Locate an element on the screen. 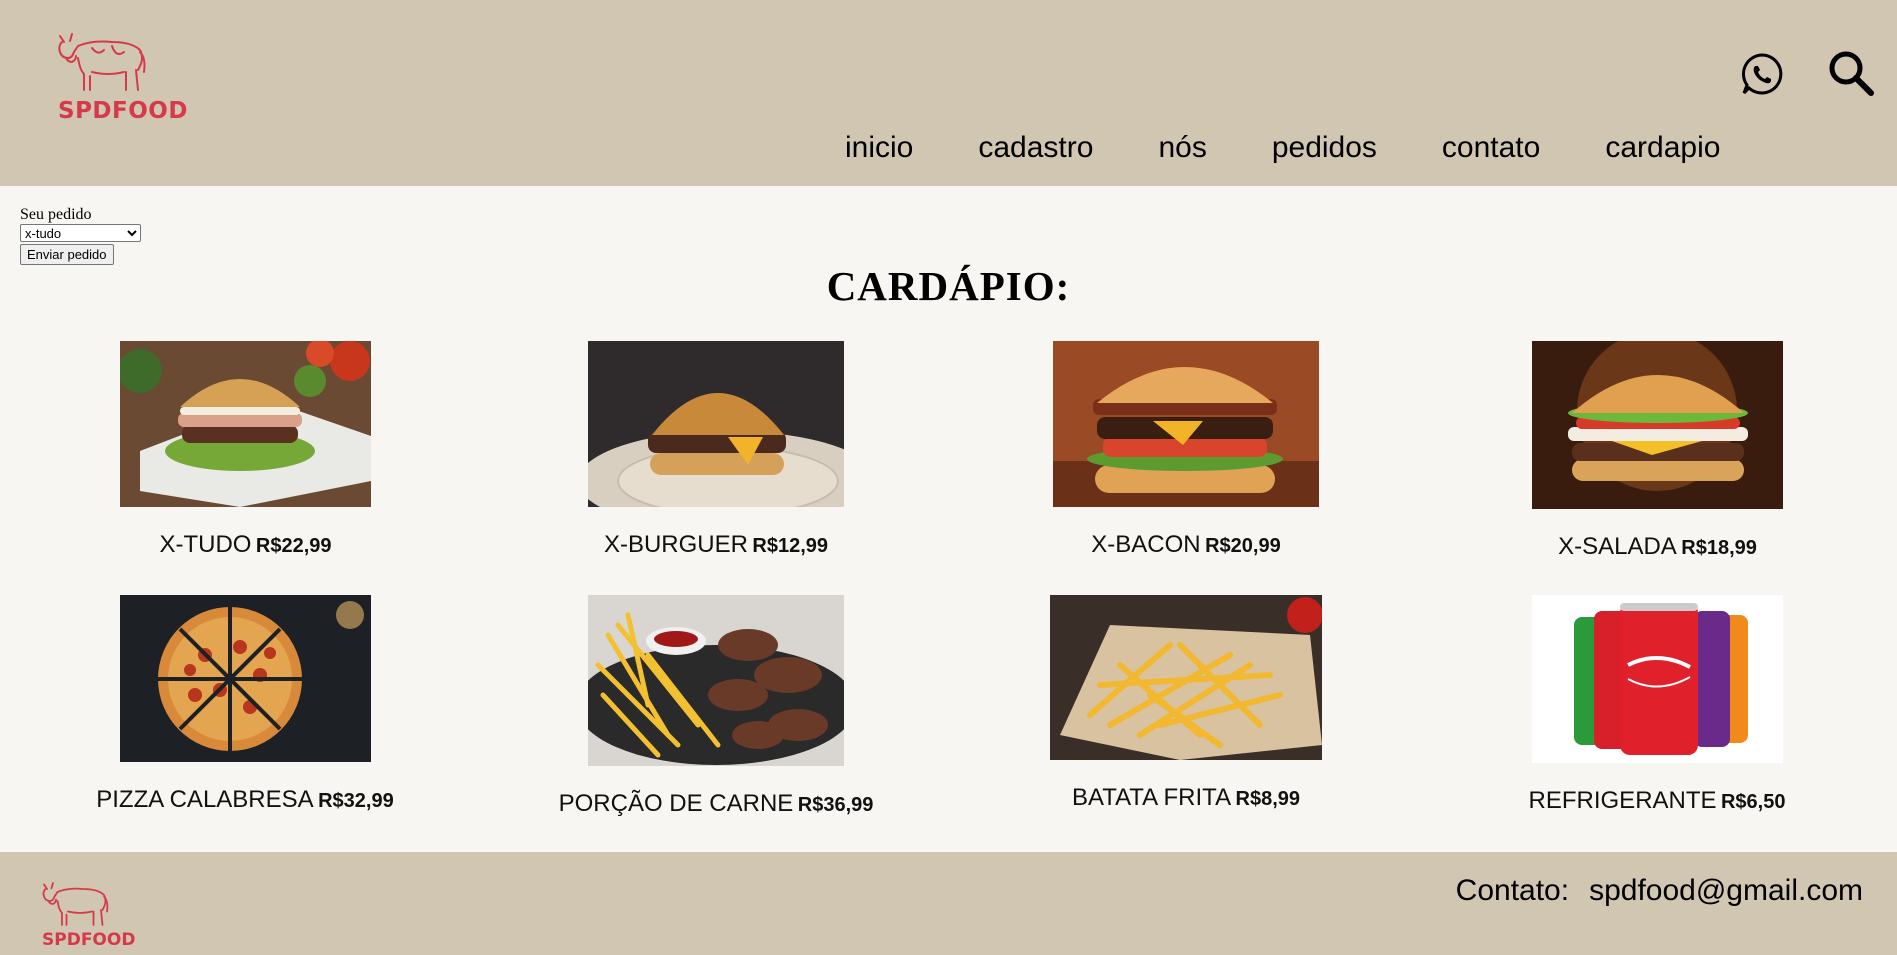 Image resolution: width=1897 pixels, height=955 pixels. item-caption: X-BURGUER R$12,99 is located at coordinates (716, 545).